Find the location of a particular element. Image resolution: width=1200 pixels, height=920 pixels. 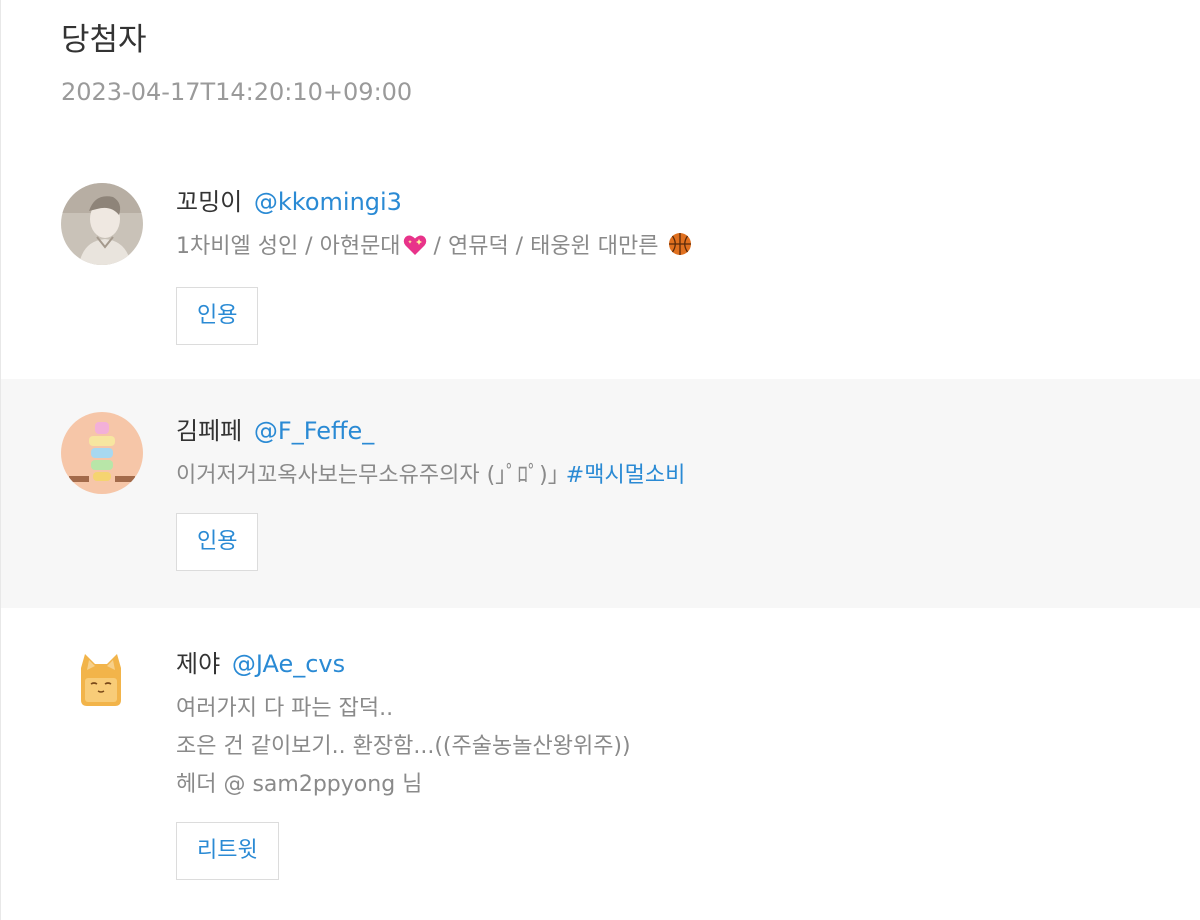

bio-text: 1차비엘 성인 / 아현문대 is located at coordinates (288, 246).